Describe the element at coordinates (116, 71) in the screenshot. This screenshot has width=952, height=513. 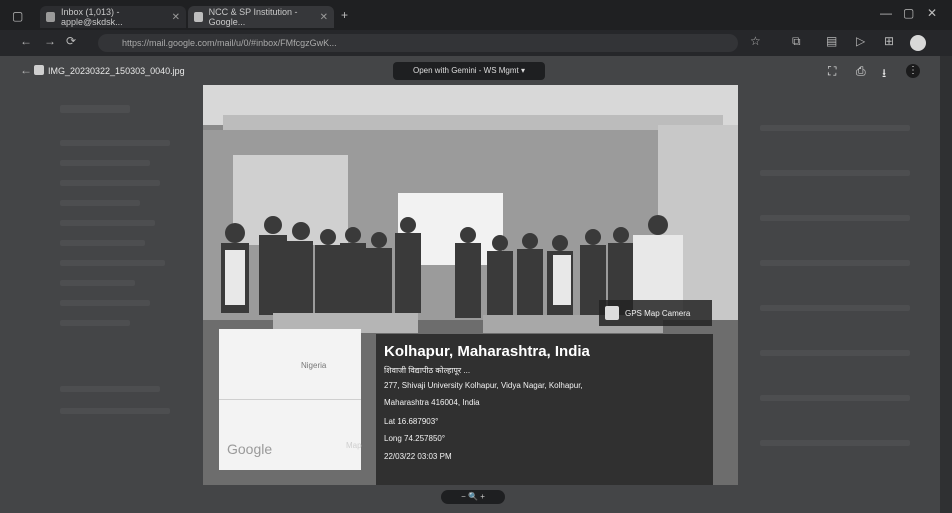
I see `file-name: IMG_20230322_150303_0040.jpg` at that location.